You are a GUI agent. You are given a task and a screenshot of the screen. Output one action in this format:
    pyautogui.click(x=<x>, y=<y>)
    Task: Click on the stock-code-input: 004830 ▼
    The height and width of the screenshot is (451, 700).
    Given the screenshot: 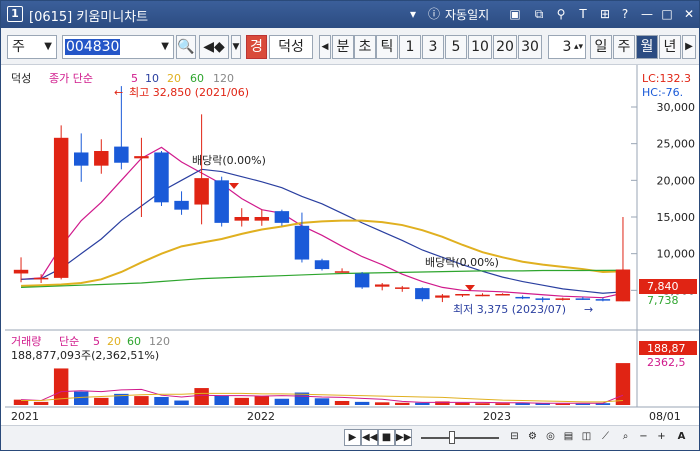 What is the action you would take?
    pyautogui.click(x=118, y=47)
    